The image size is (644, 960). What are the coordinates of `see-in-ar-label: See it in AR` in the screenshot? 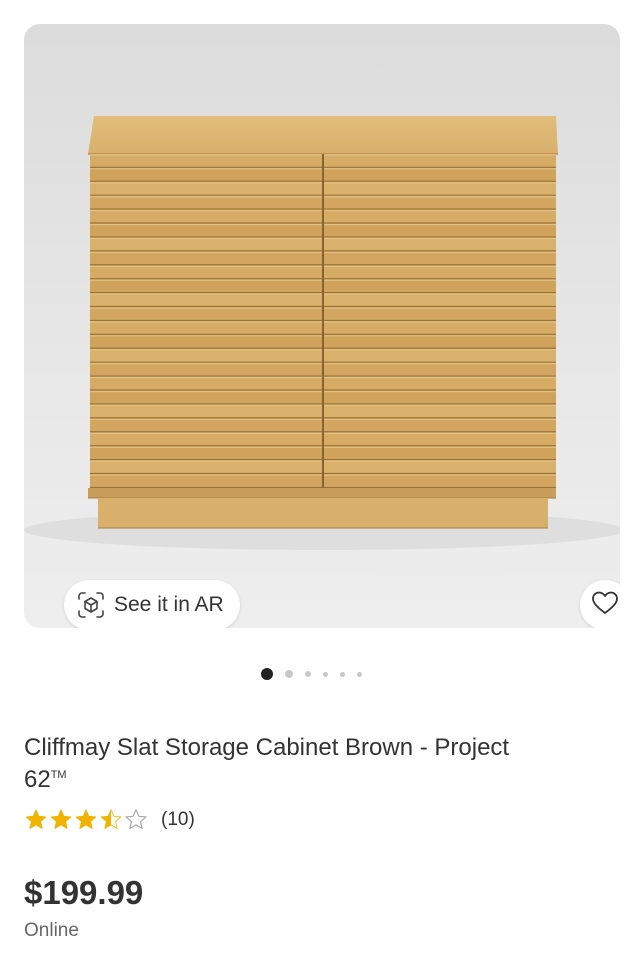 It's located at (169, 604).